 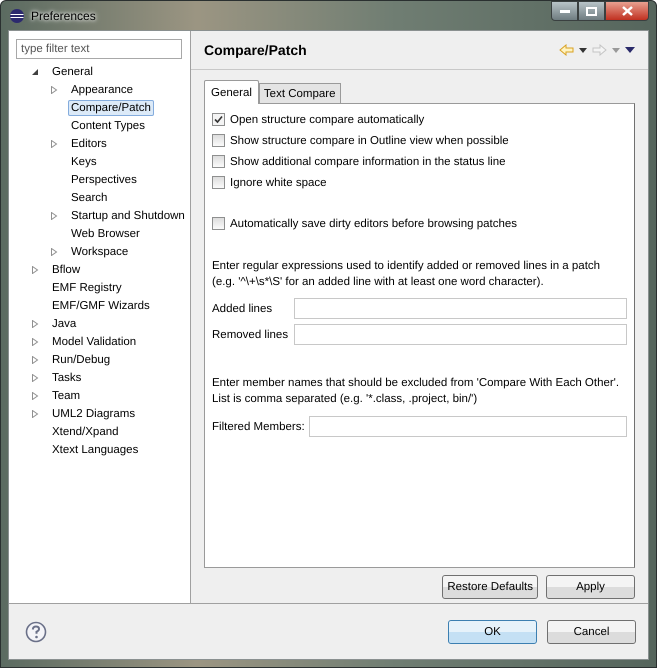 What do you see at coordinates (102, 90) in the screenshot?
I see `tree-item: Appearance` at bounding box center [102, 90].